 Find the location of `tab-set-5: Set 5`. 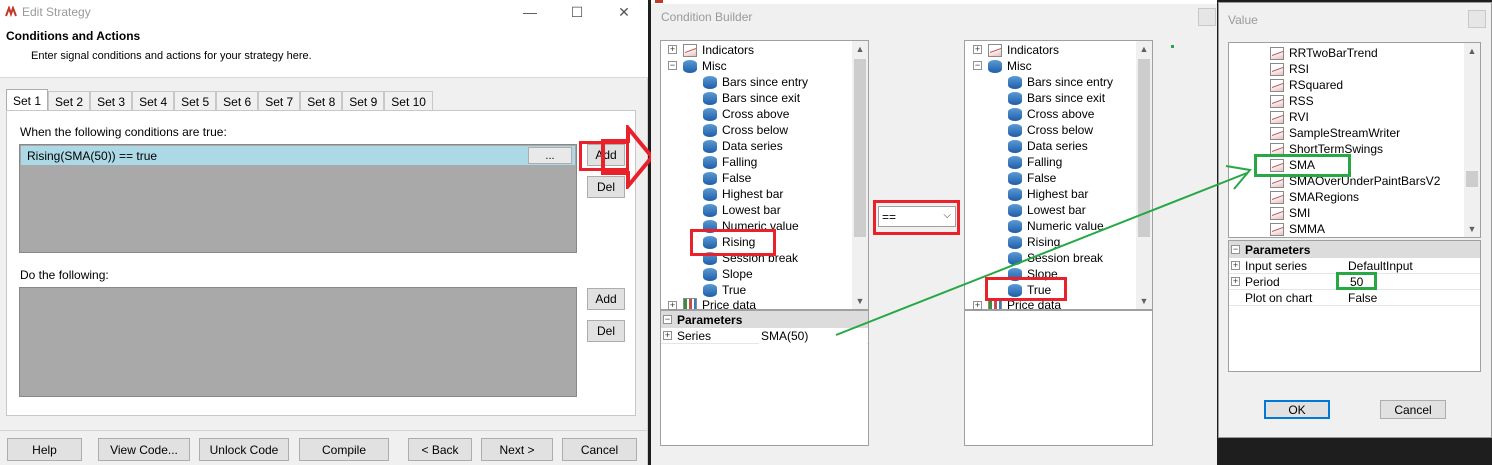

tab-set-5: Set 5 is located at coordinates (195, 101).